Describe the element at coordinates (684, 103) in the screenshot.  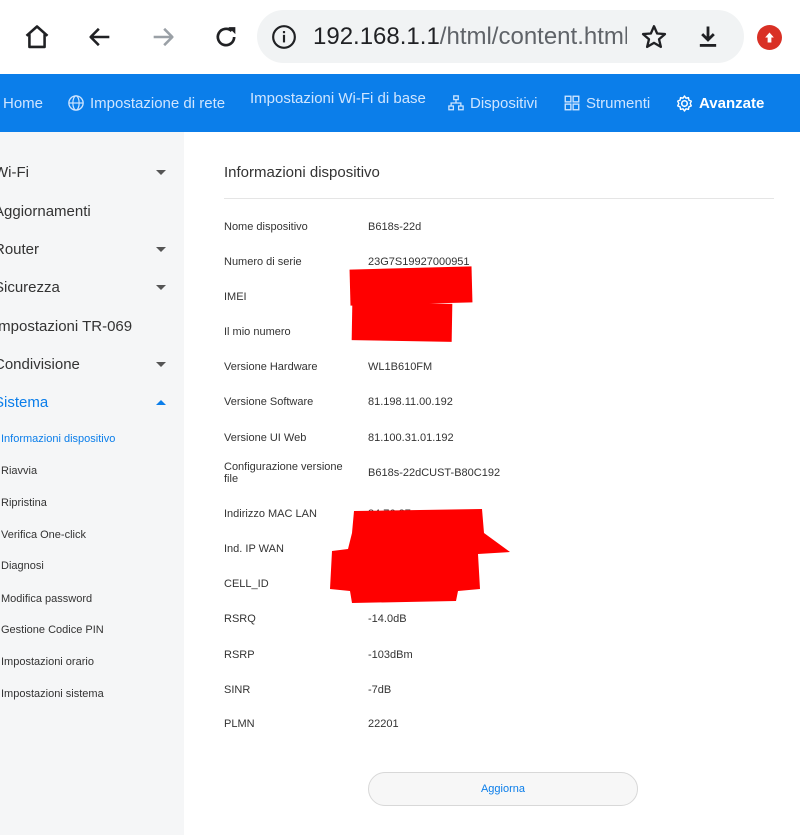
I see `gear-icon` at that location.